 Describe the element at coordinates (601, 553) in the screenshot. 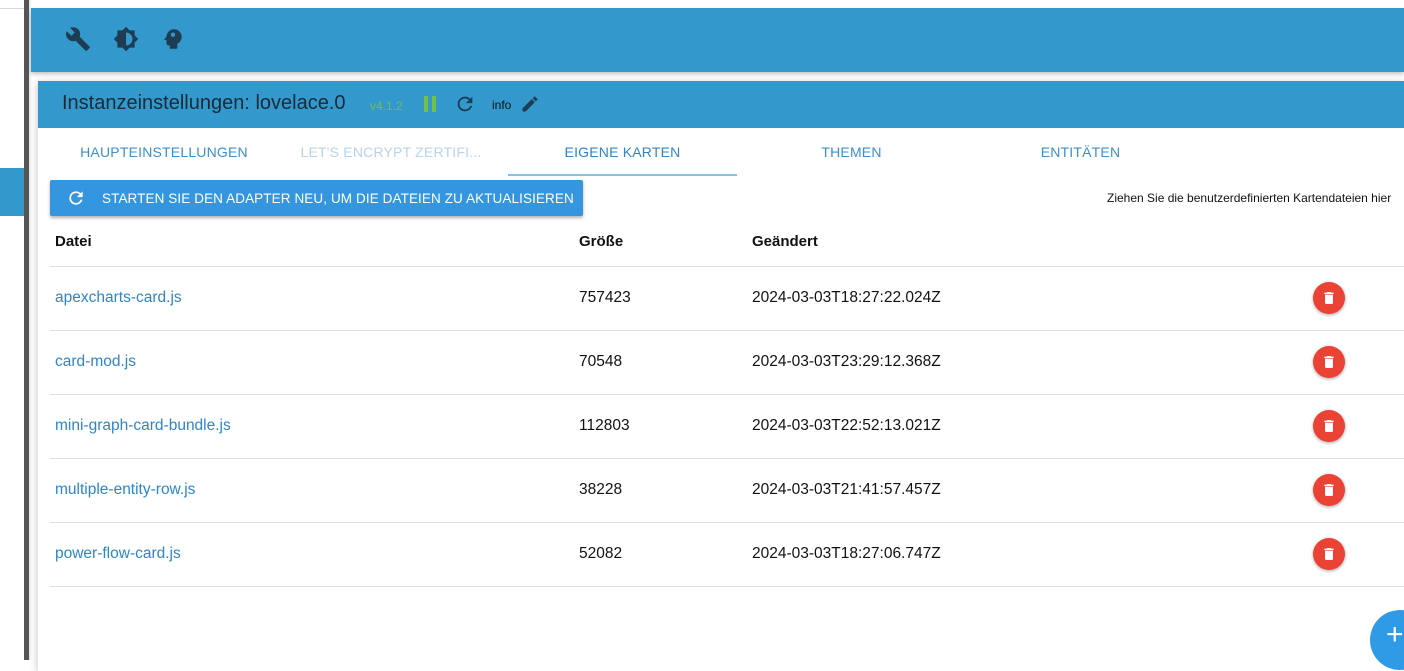

I see `file-size: 52082` at that location.